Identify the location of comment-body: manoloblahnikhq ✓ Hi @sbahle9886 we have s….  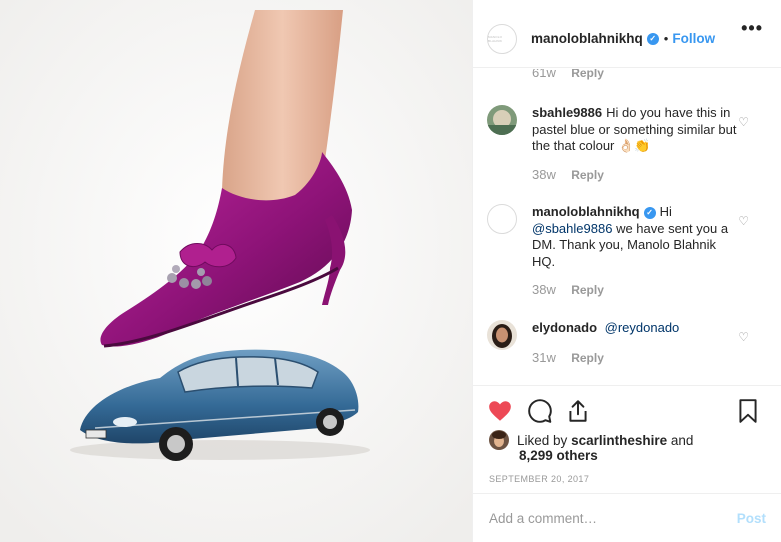
(634, 237).